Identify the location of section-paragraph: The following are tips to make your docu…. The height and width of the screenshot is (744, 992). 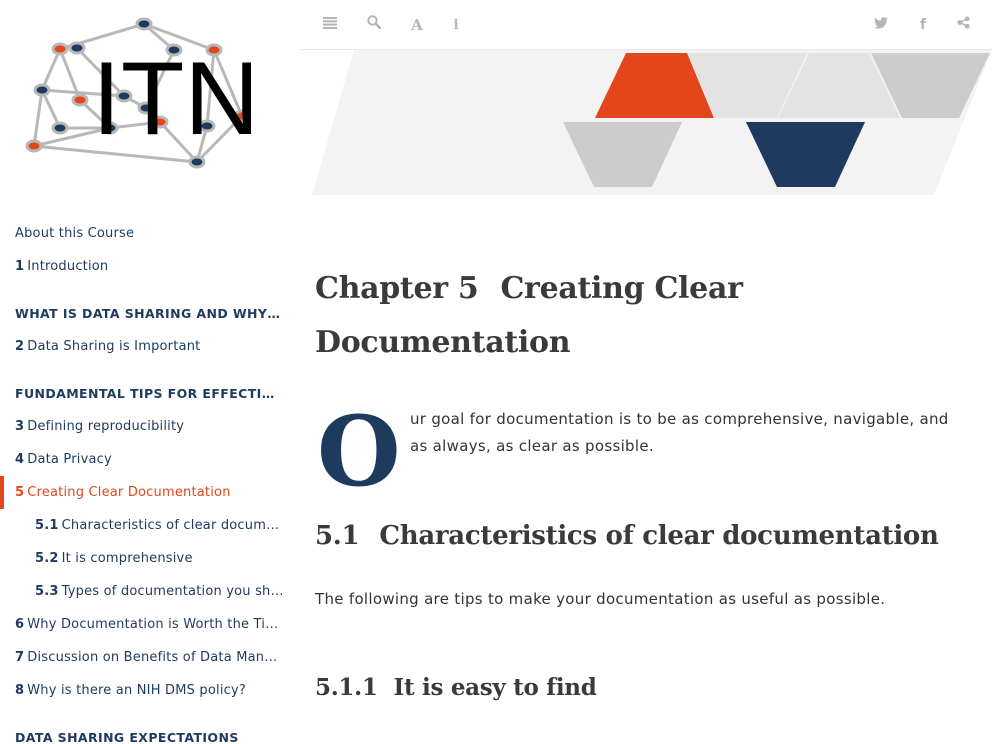
(600, 599).